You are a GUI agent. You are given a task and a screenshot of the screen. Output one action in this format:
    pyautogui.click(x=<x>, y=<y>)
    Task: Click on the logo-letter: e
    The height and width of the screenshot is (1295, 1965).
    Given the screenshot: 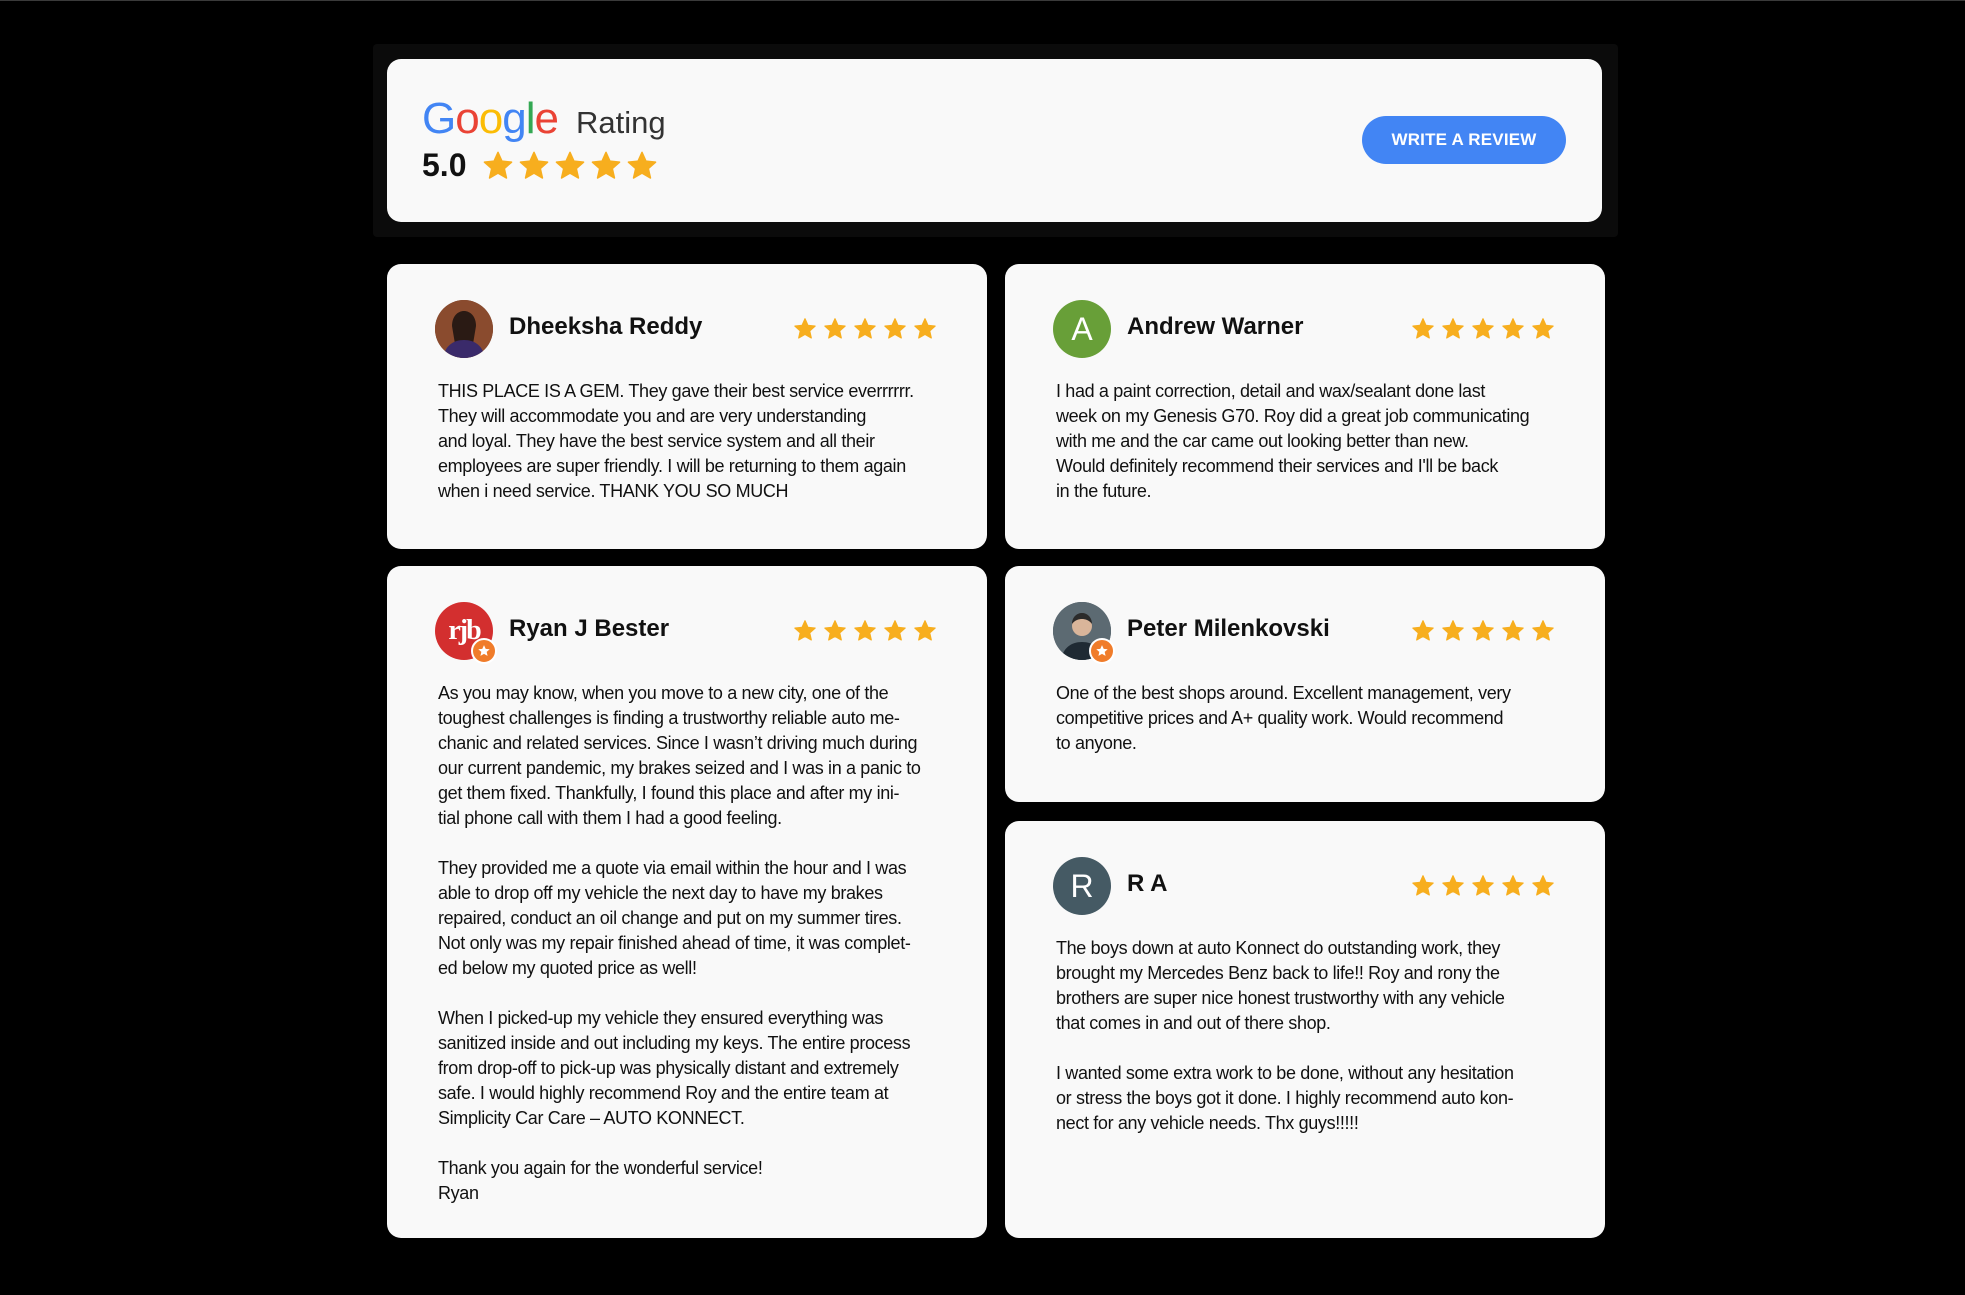 What is the action you would take?
    pyautogui.click(x=546, y=118)
    